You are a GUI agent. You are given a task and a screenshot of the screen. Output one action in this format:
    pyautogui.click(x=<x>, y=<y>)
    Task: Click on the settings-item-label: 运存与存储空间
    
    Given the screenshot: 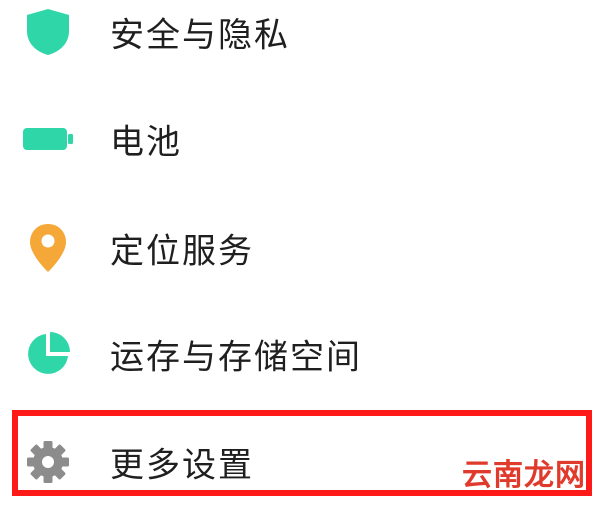 What is the action you would take?
    pyautogui.click(x=236, y=357)
    